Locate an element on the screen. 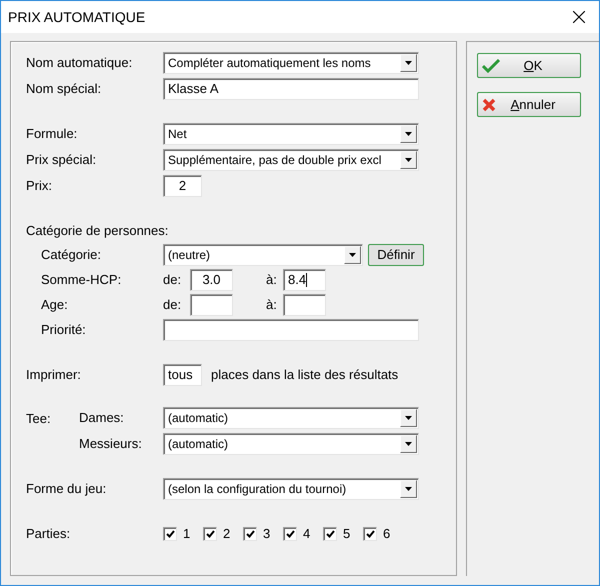 This screenshot has height=586, width=600. field-label: Messieurs: is located at coordinates (111, 444).